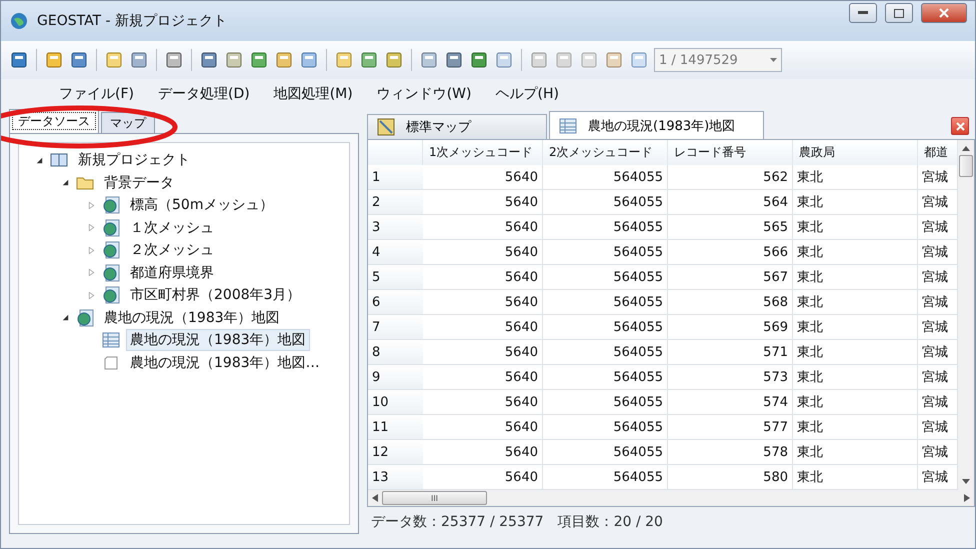 This screenshot has width=976, height=549. What do you see at coordinates (730, 152) in the screenshot?
I see `column-header: レコード番号` at bounding box center [730, 152].